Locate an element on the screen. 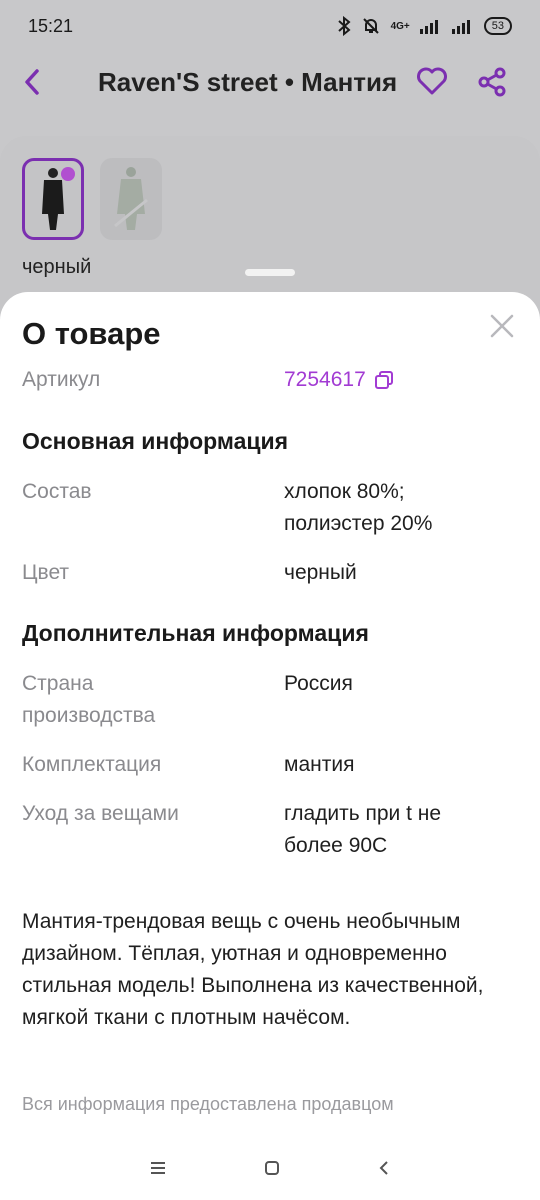 The width and height of the screenshot is (540, 1200). set-label: Комплектация is located at coordinates (92, 764).